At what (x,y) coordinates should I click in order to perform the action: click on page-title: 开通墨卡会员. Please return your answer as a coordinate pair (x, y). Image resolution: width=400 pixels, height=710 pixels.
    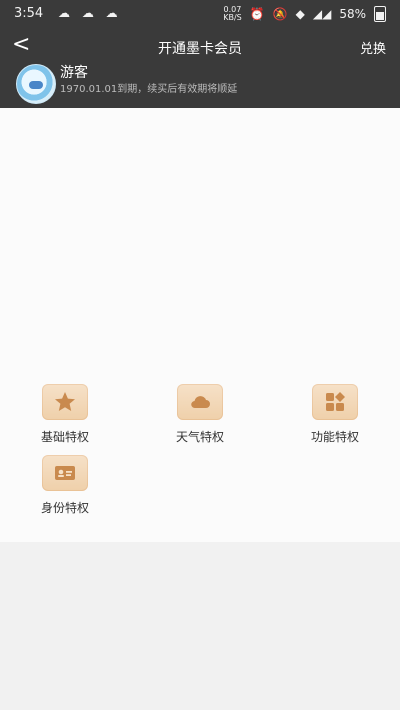
    Looking at the image, I should click on (200, 49).